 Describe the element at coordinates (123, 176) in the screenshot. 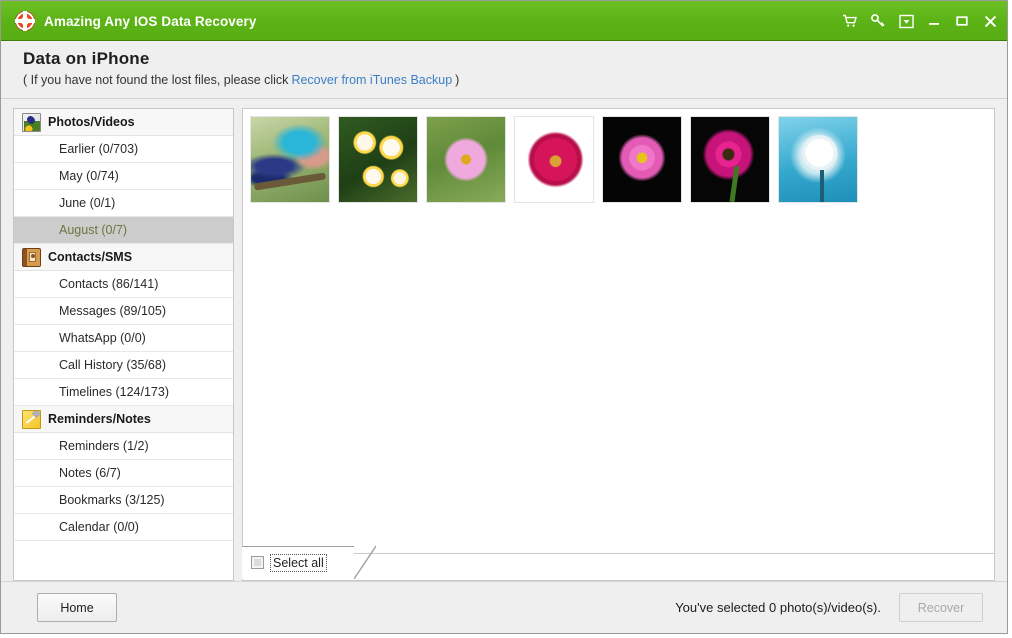

I see `sidebar-item-may: May (0/74)` at that location.